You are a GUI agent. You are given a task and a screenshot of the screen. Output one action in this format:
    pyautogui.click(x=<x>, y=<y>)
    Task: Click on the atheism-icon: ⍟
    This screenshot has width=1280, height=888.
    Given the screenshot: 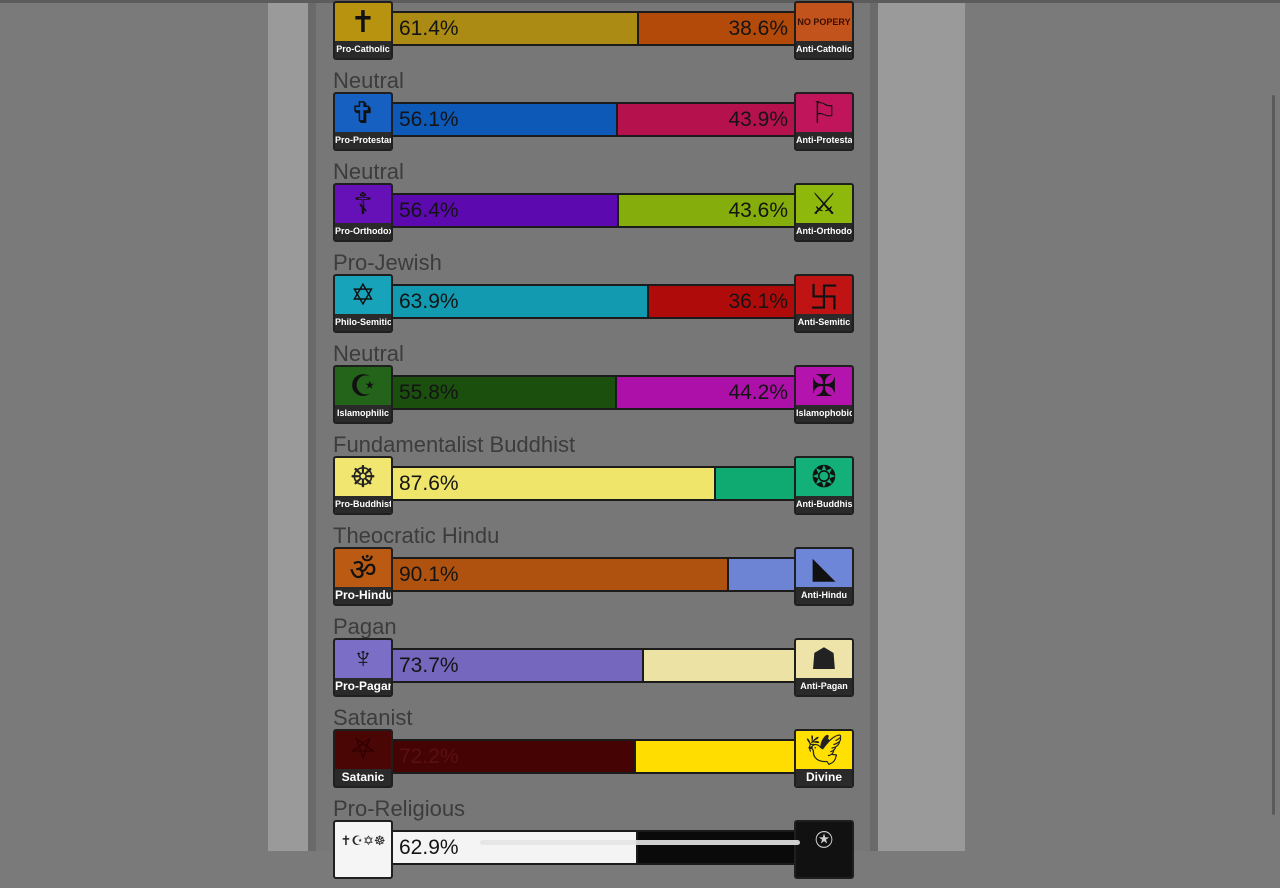 What is the action you would take?
    pyautogui.click(x=824, y=849)
    